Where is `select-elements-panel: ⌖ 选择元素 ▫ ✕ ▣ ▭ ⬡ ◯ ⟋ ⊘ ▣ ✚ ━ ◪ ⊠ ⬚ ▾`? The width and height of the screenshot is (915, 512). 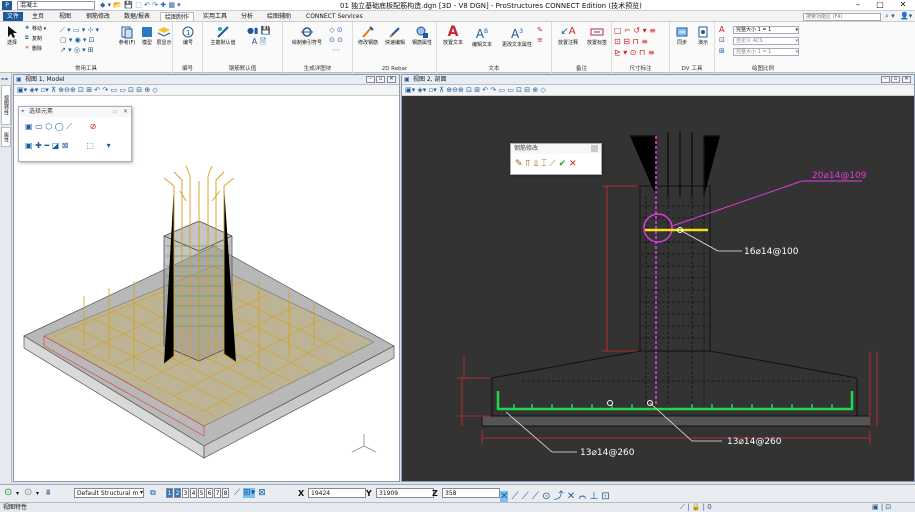 select-elements-panel: ⌖ 选择元素 ▫ ✕ ▣ ▭ ⬡ ◯ ⟋ ⊘ ▣ ✚ ━ ◪ ⊠ ⬚ ▾ is located at coordinates (75, 134).